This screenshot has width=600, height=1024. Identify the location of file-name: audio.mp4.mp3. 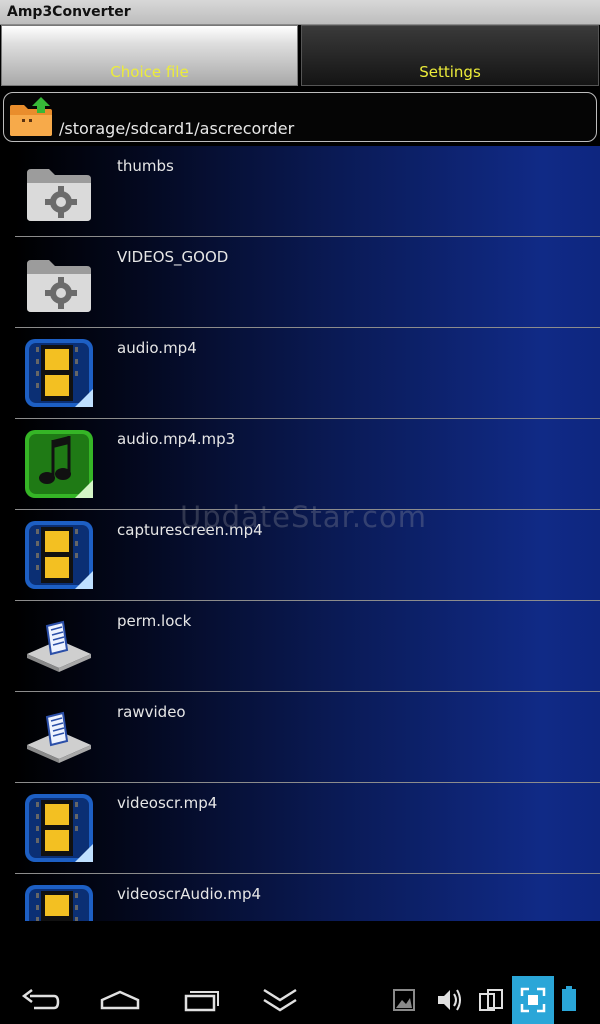
(176, 439).